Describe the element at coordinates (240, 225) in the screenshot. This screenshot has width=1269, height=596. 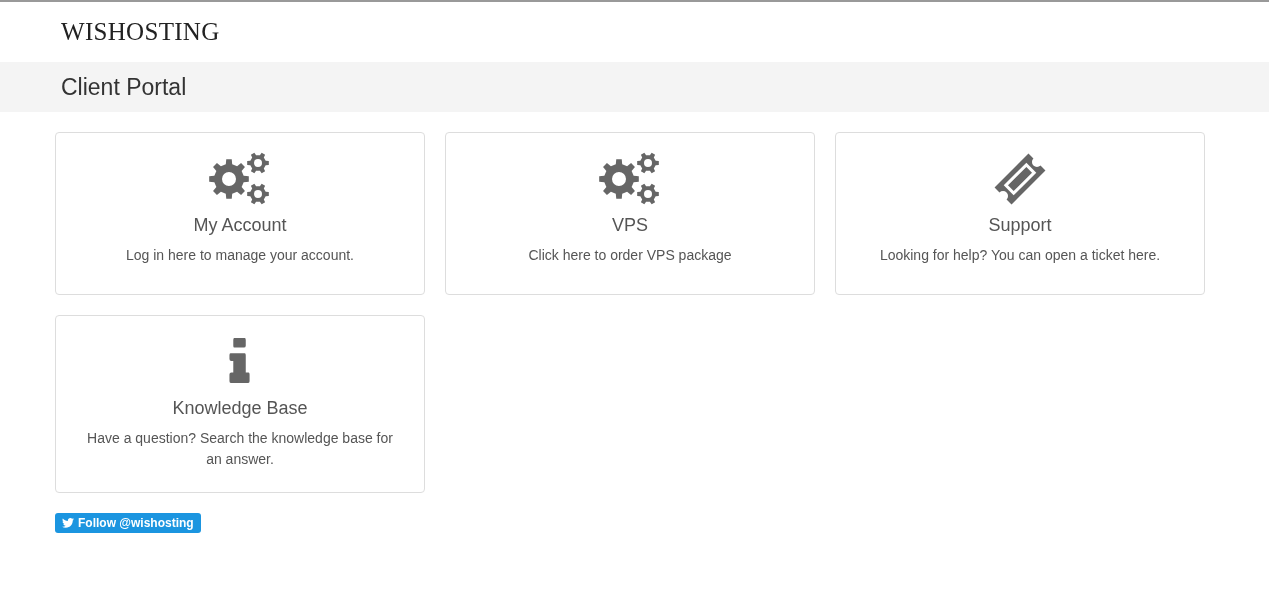
I see `card-title: My Account` at that location.